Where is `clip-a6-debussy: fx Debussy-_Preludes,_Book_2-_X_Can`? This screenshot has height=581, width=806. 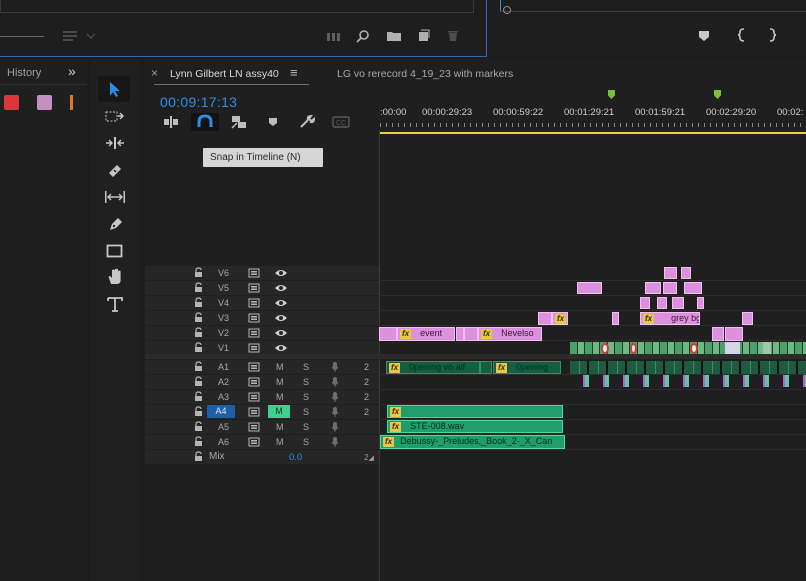
clip-a6-debussy: fx Debussy-_Preludes,_Book_2-_X_Can is located at coordinates (472, 442).